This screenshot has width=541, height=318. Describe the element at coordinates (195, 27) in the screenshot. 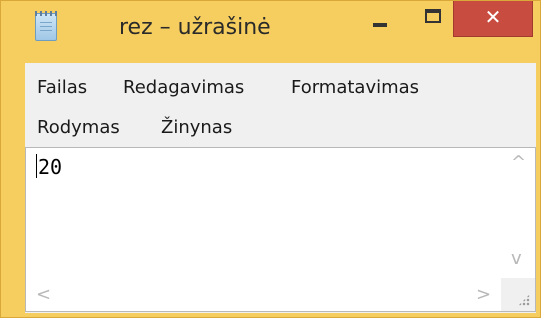

I see `window-title: rez – užrašinė` at that location.